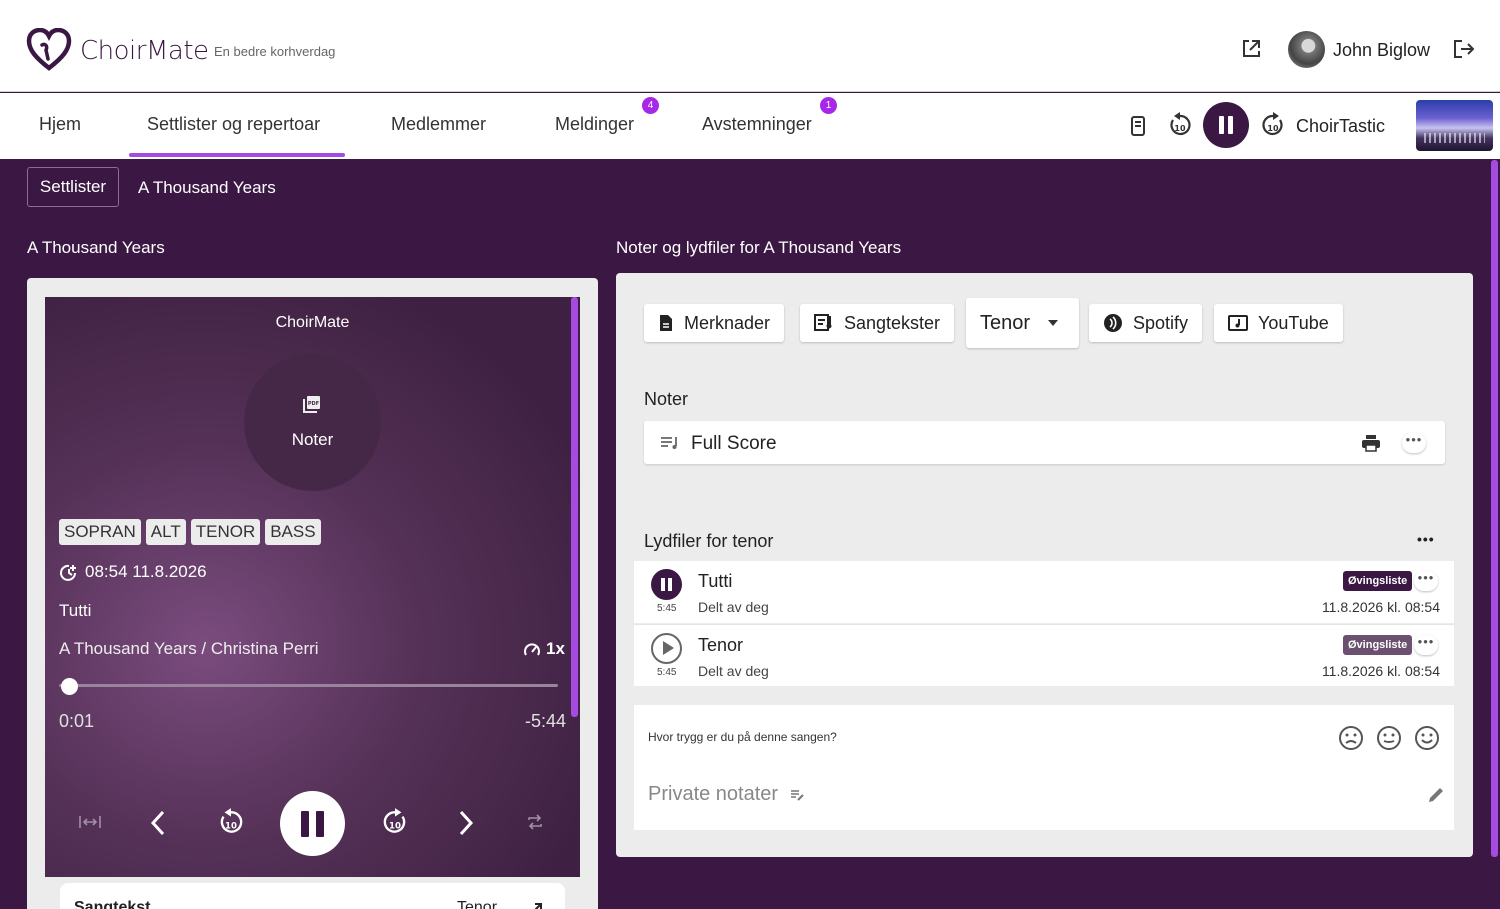 The width and height of the screenshot is (1500, 909). What do you see at coordinates (666, 323) in the screenshot?
I see `document-icon` at bounding box center [666, 323].